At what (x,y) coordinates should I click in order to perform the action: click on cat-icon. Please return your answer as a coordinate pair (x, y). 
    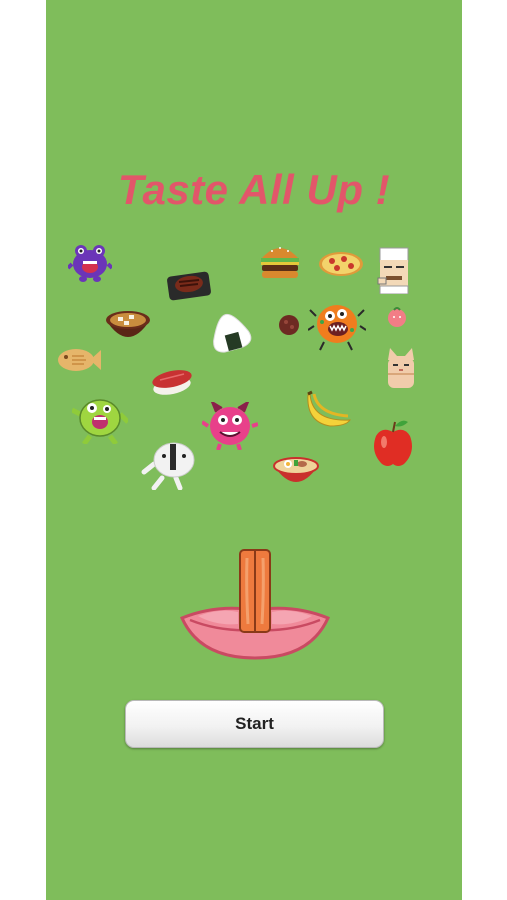
    Looking at the image, I should click on (401, 368).